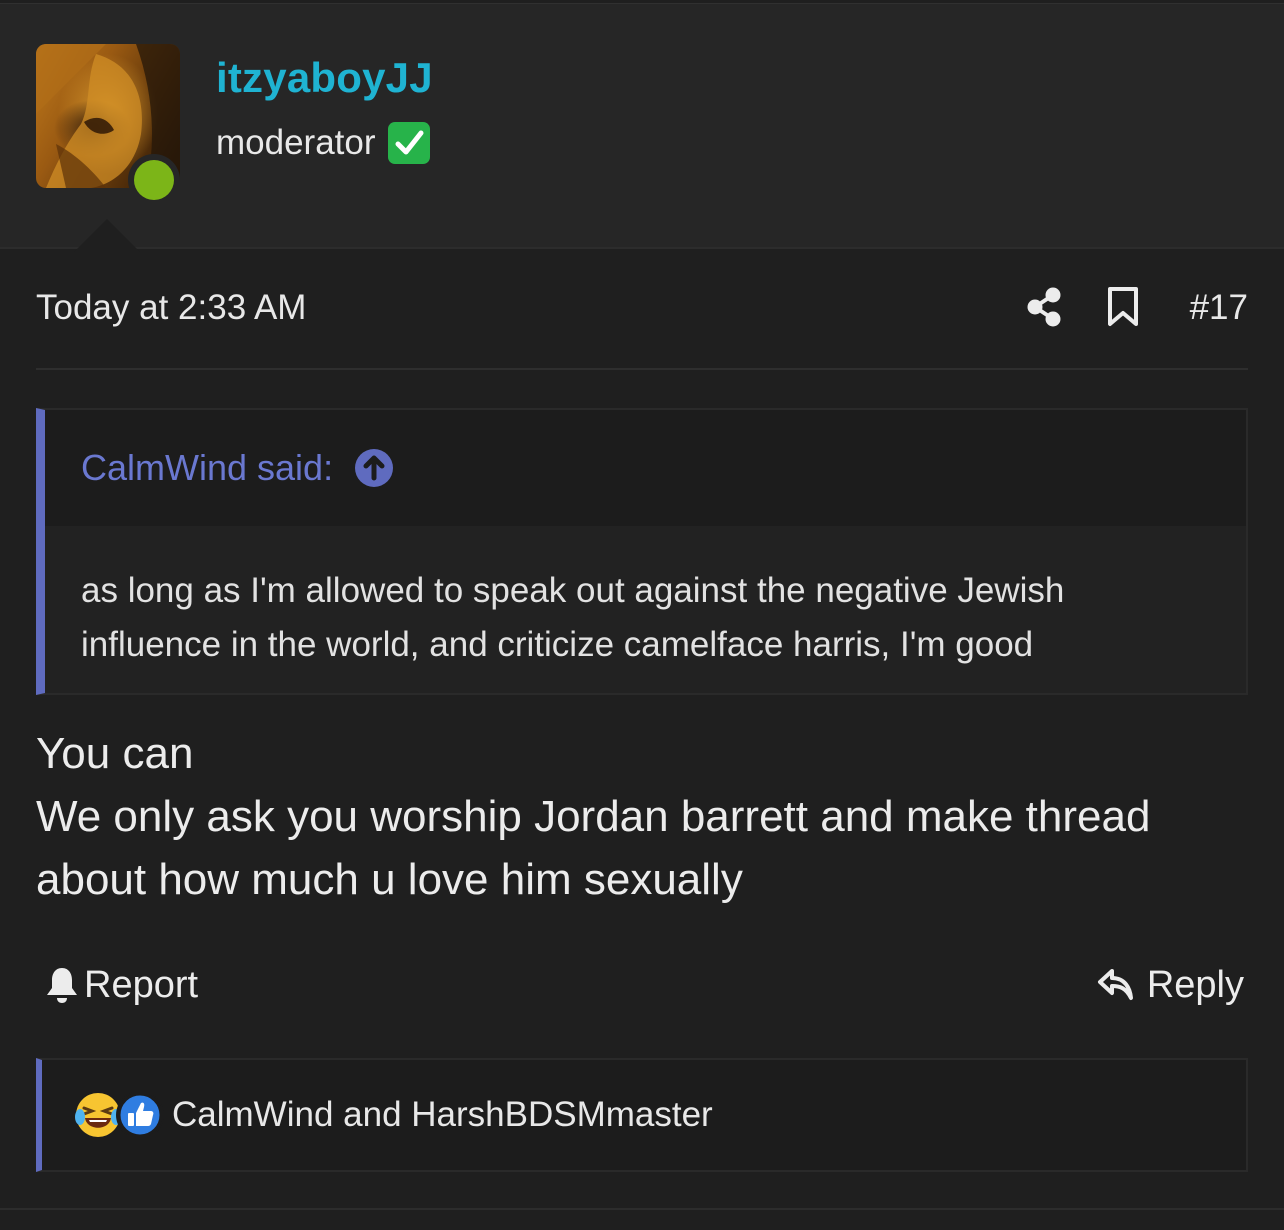  I want to click on quote-author: CalmWind said:, so click(207, 468).